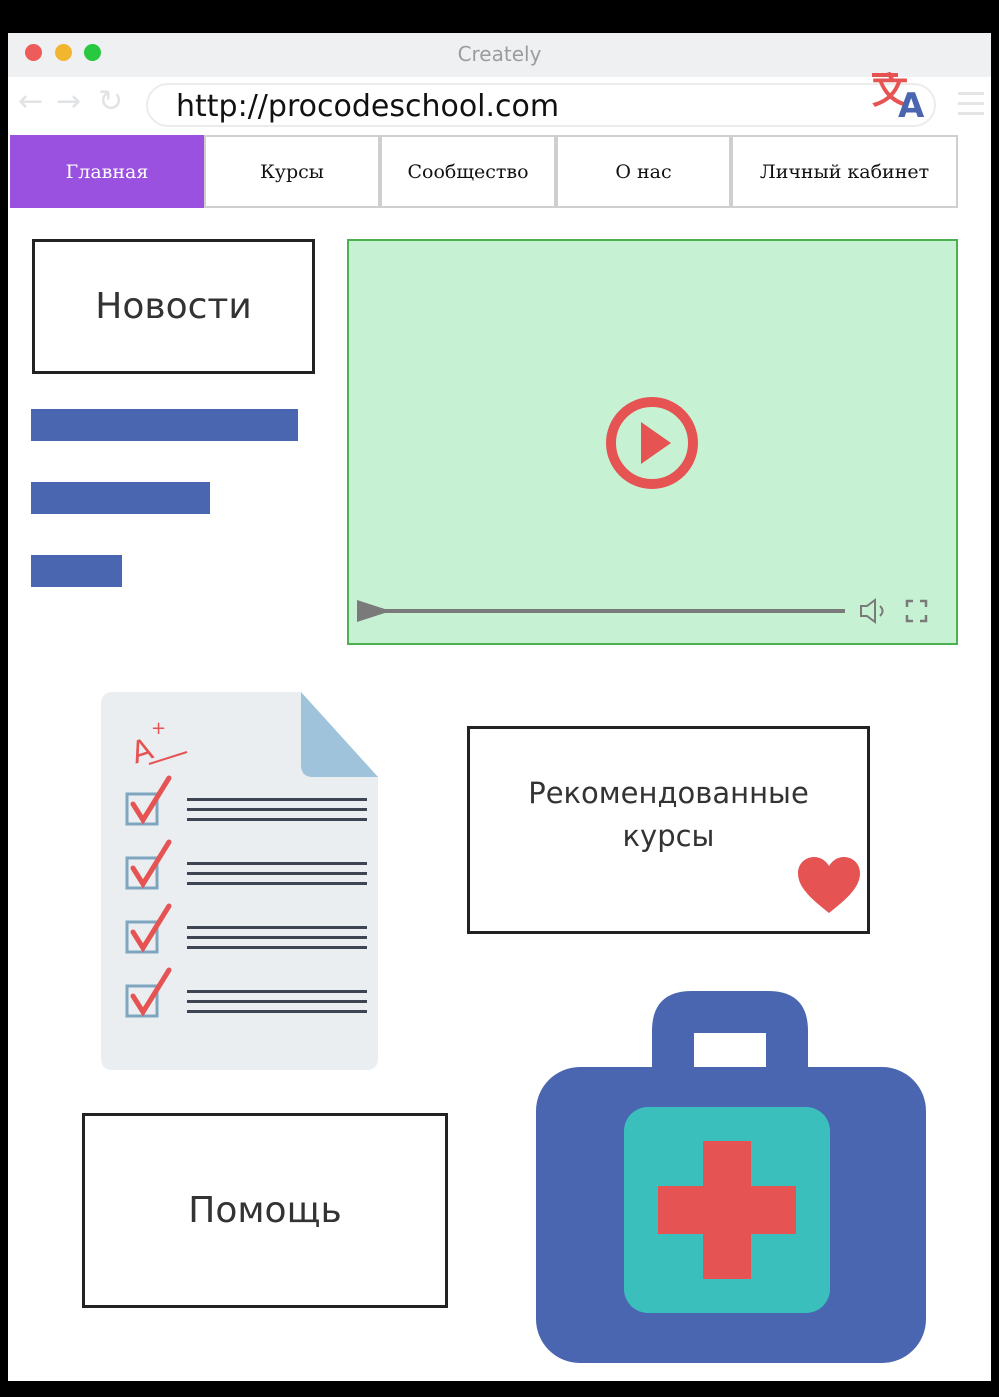 This screenshot has height=1397, width=999. What do you see at coordinates (911, 103) in the screenshot?
I see `svg-text: A` at bounding box center [911, 103].